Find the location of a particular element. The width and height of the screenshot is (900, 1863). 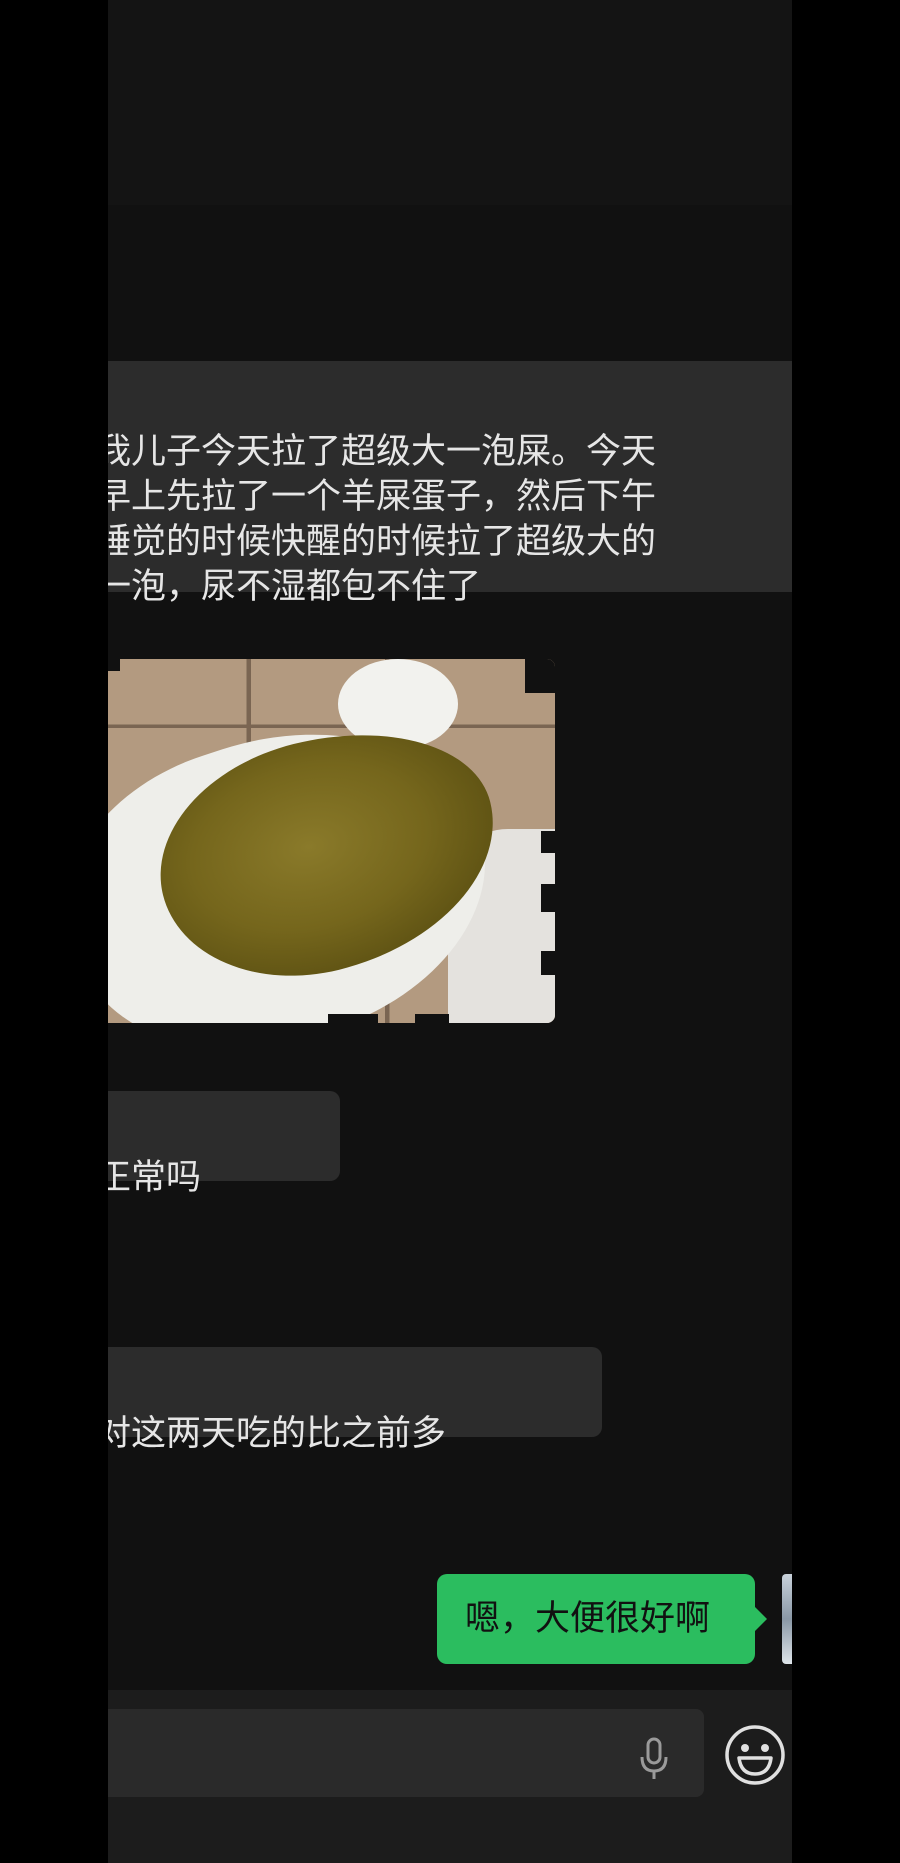

message-text: 正常吗 is located at coordinates (155, 1178).